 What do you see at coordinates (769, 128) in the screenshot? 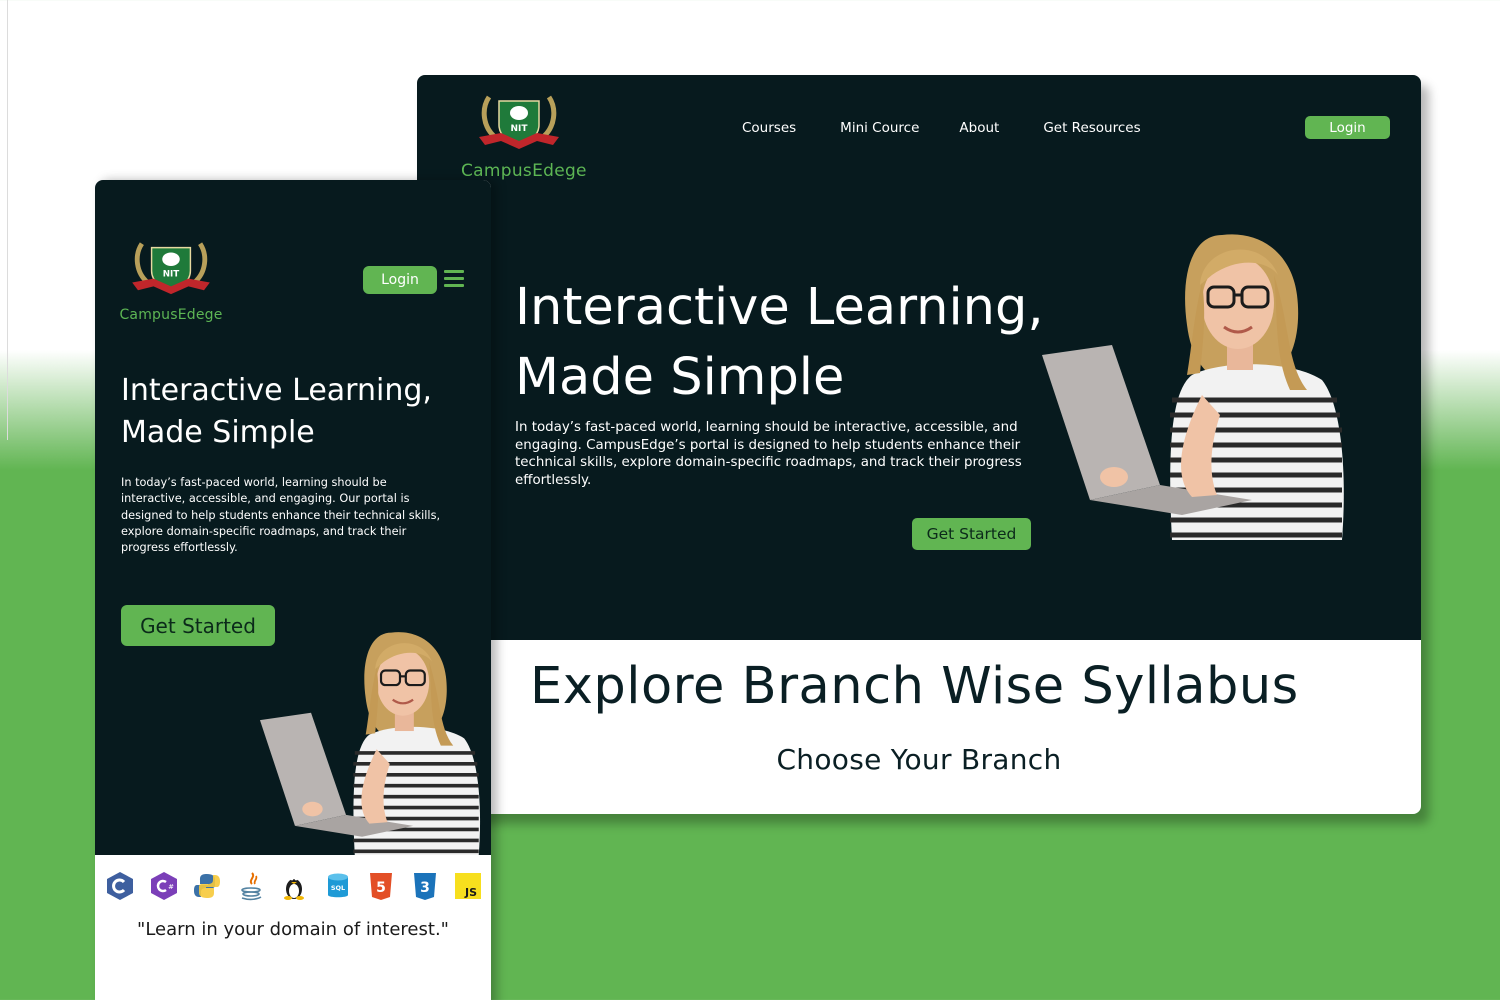
I see `nav-courses: Courses` at bounding box center [769, 128].